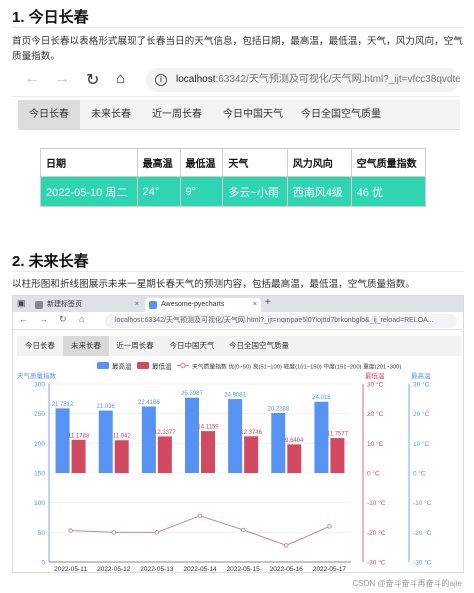 The image size is (474, 593). Describe the element at coordinates (376, 533) in the screenshot. I see `mid-tick-label: -20 °C` at that location.